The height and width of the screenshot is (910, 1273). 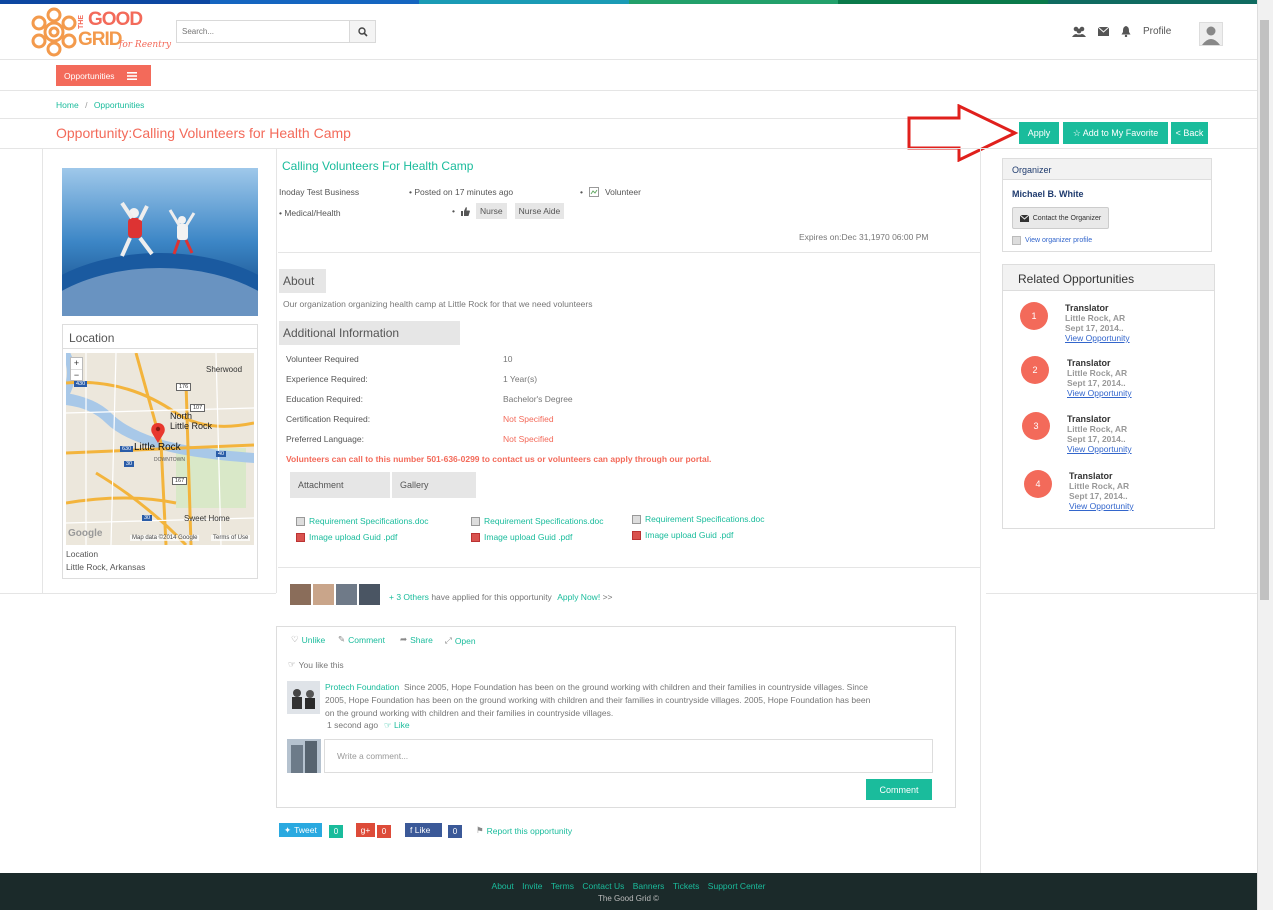 I want to click on tag-nurse-aide: Nurse Aide, so click(x=539, y=211).